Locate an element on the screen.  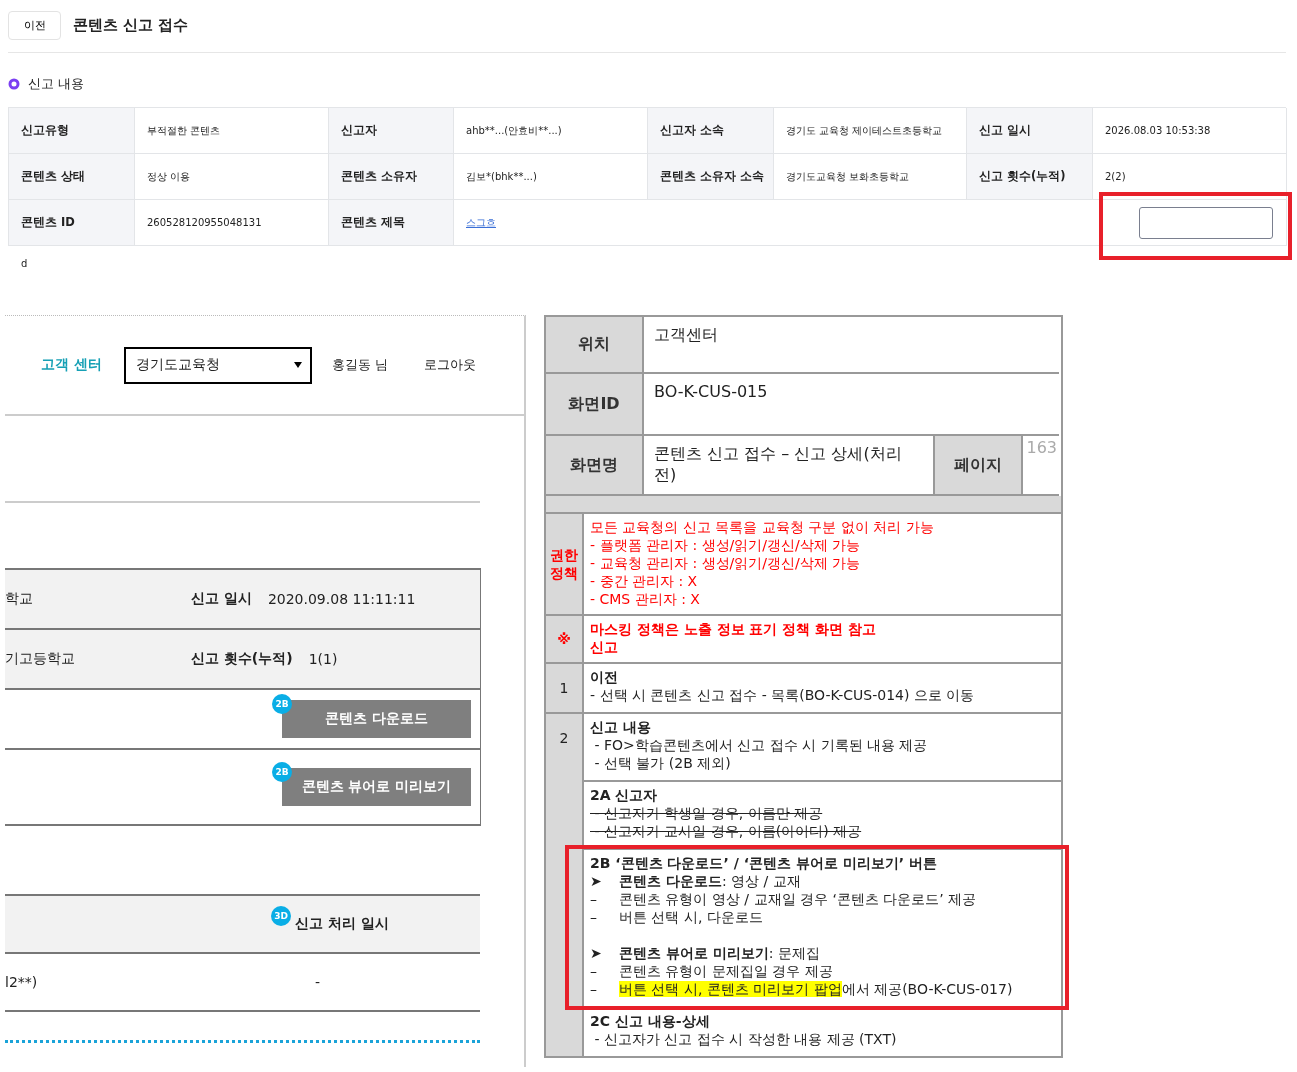
row-number: 2 is located at coordinates (565, 886).